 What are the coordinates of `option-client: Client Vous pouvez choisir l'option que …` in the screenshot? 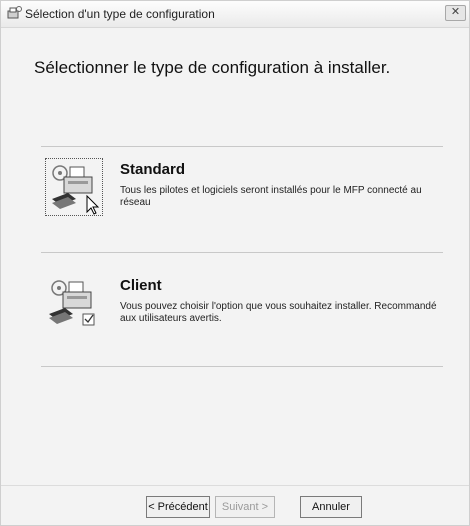 It's located at (245, 314).